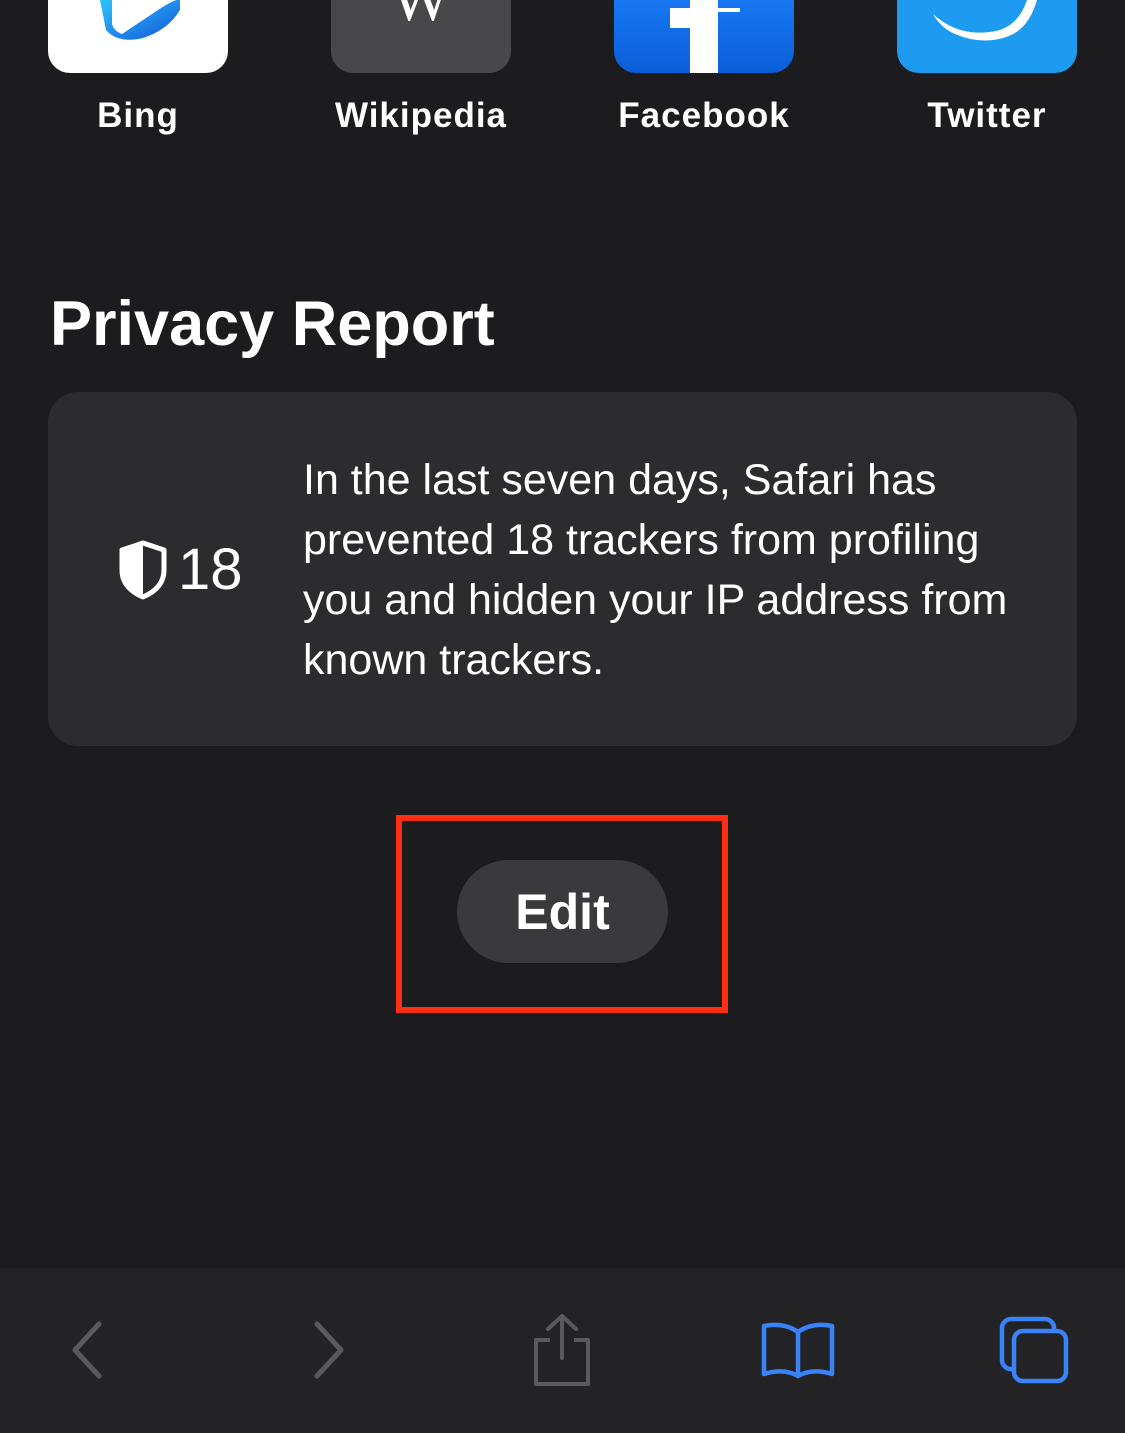 This screenshot has height=1433, width=1125. I want to click on facebook-icon, so click(704, 36).